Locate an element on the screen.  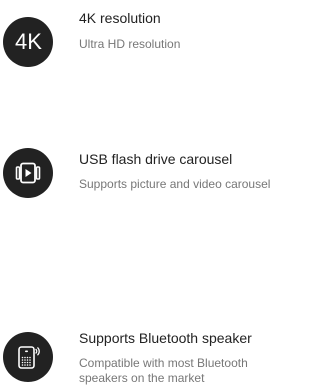
play-carousel-svg is located at coordinates (28, 173).